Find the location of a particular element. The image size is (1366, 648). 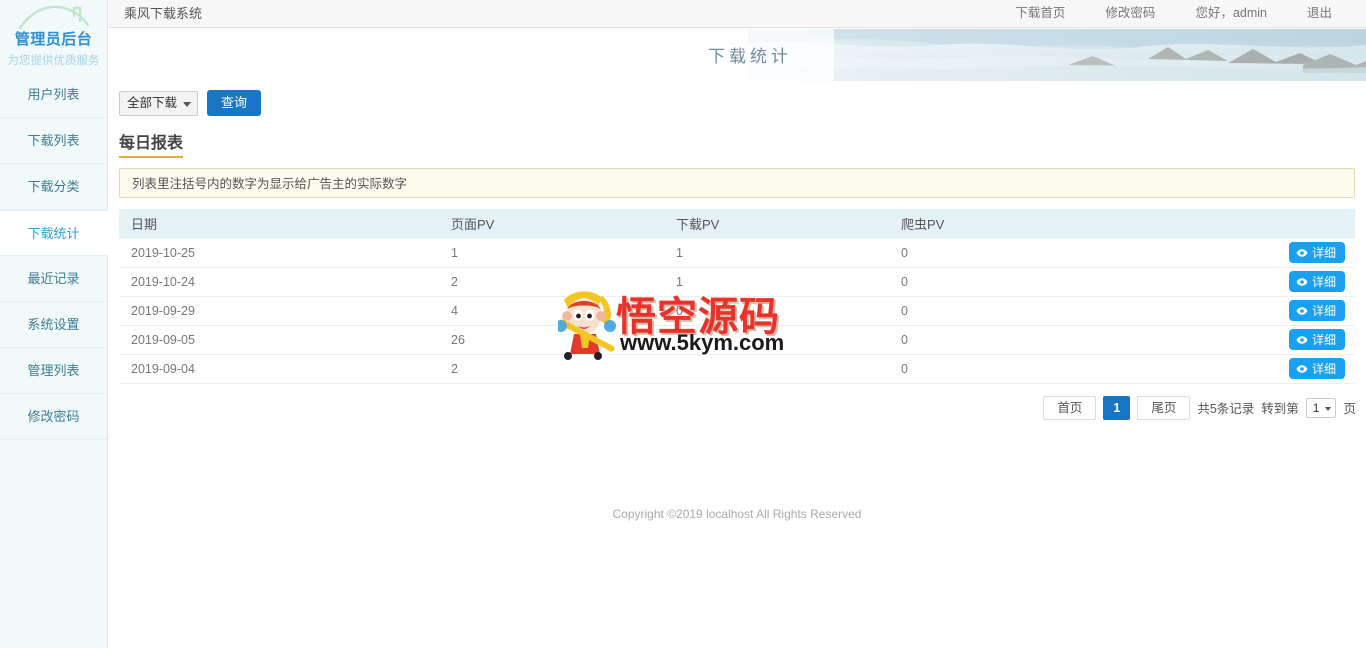

banner-title: 下载统计 is located at coordinates (750, 56).